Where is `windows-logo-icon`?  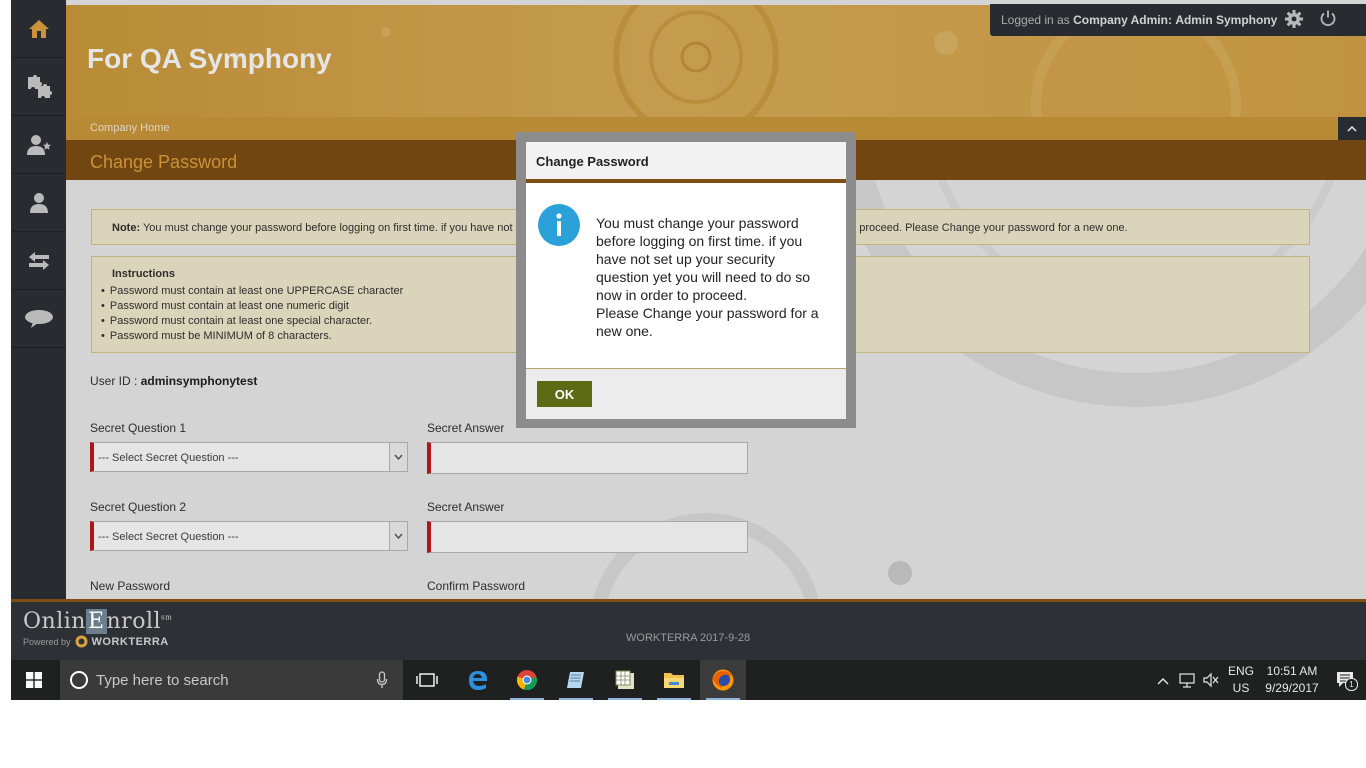 windows-logo-icon is located at coordinates (34, 680).